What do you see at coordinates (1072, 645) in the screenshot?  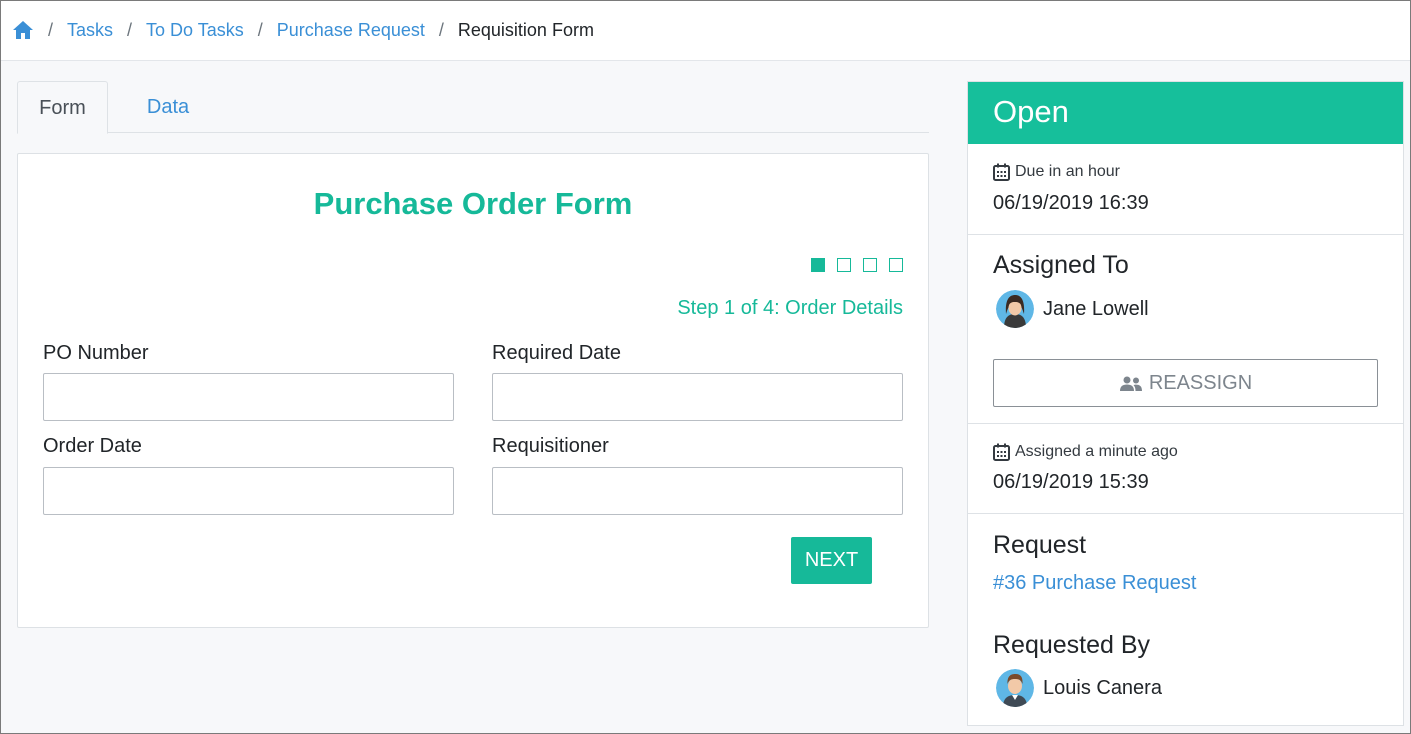 I see `requested-by-title: Requested By` at bounding box center [1072, 645].